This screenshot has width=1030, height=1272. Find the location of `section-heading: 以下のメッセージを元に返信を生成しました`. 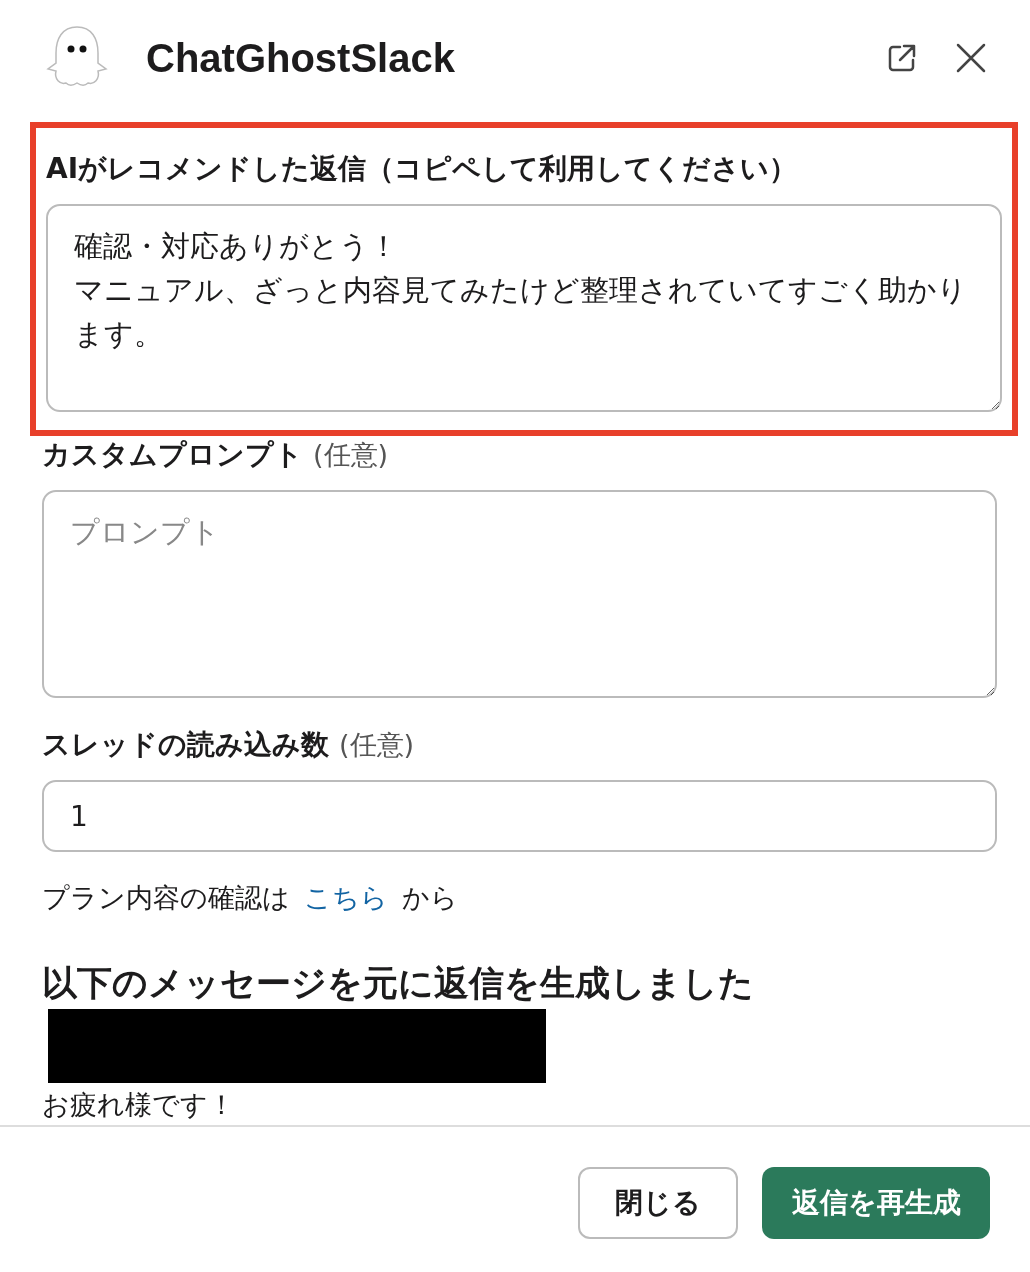

section-heading: 以下のメッセージを元に返信を生成しました is located at coordinates (398, 983).